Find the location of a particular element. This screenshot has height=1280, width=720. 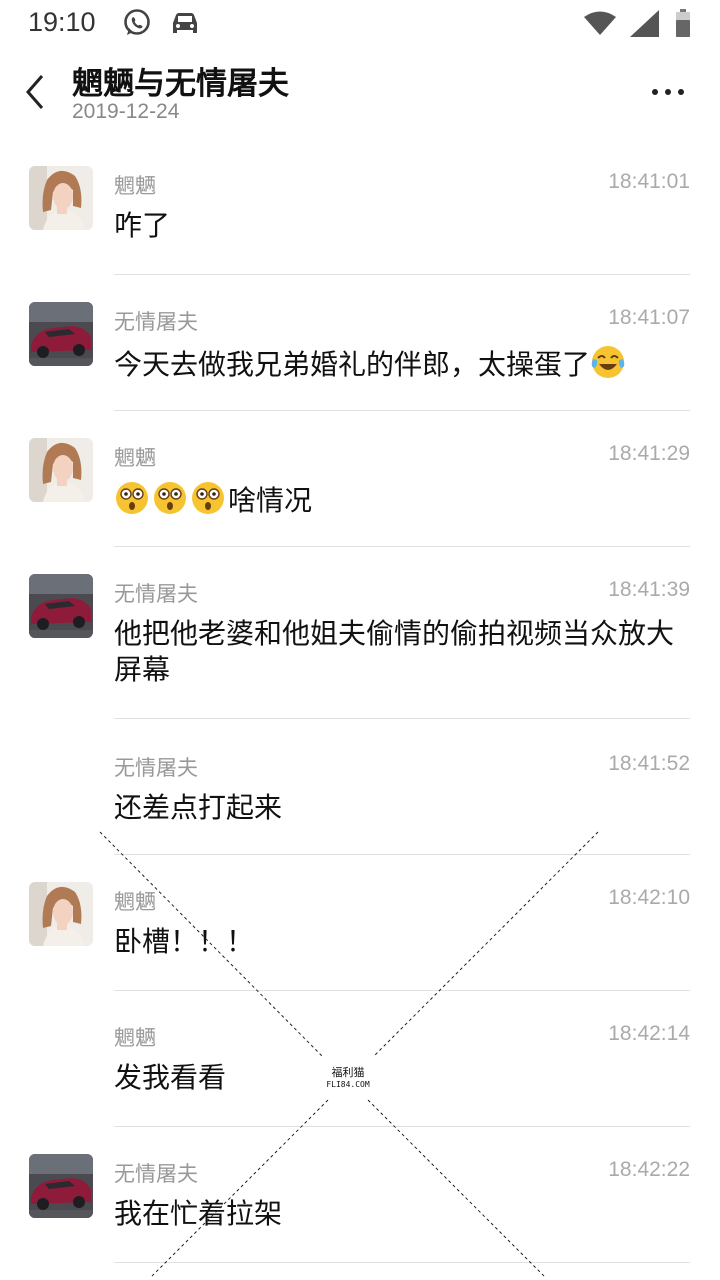

back-button is located at coordinates (38, 92).